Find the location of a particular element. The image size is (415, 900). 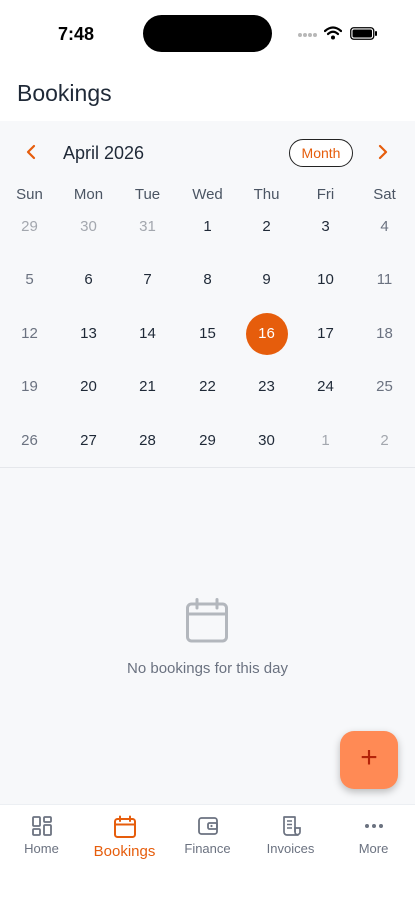

calendar-day: 14 is located at coordinates (147, 334).